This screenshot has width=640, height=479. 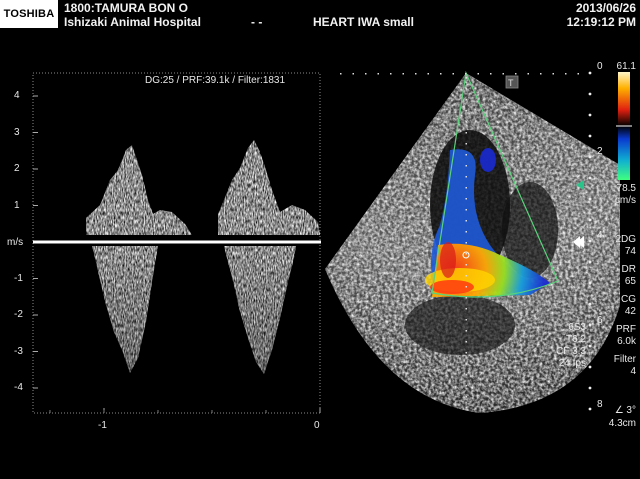 I want to click on probe-info: 6S3 T6.2 CF 3.3 24 fps, so click(x=563, y=346).